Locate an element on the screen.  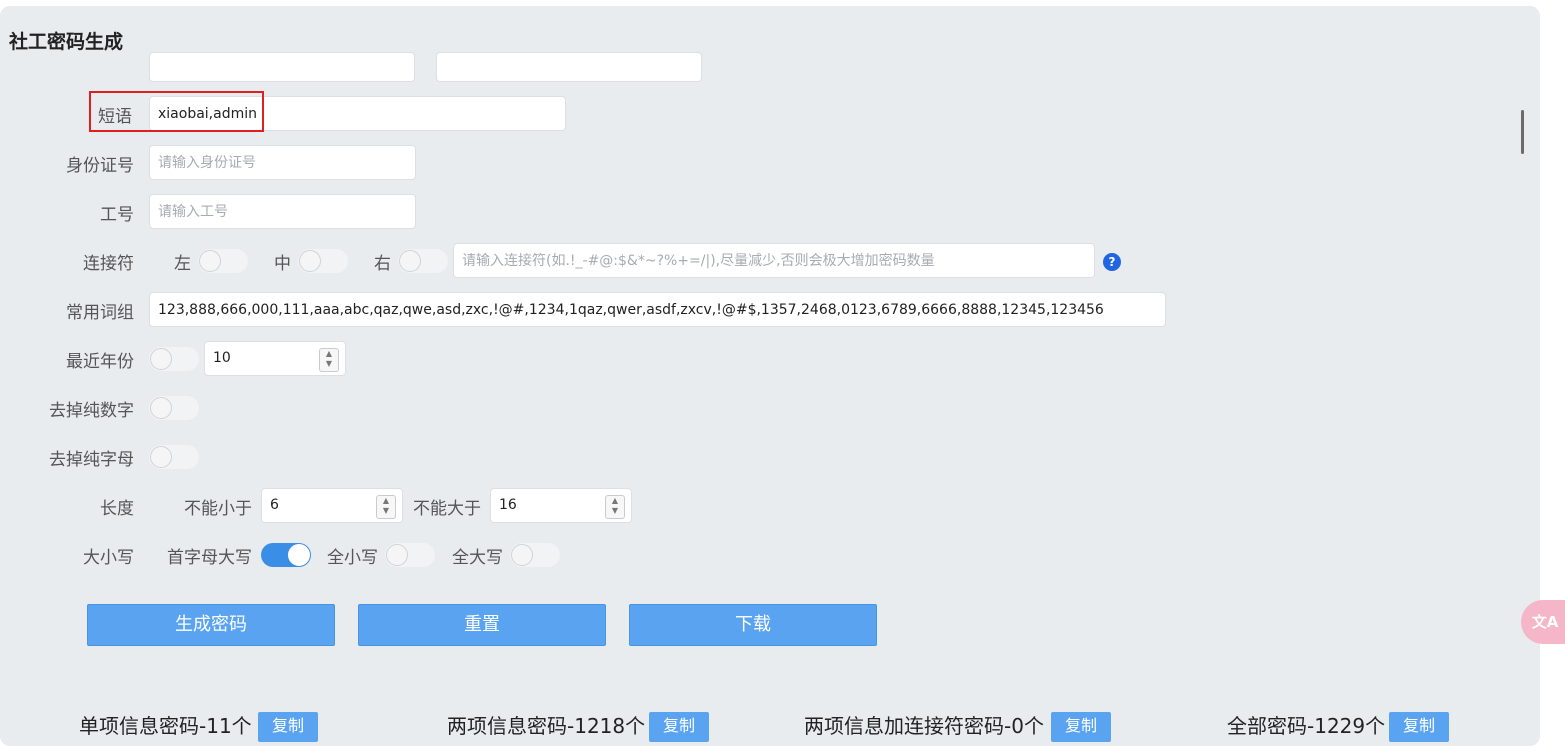
upper-label: 全大写 is located at coordinates (477, 558).